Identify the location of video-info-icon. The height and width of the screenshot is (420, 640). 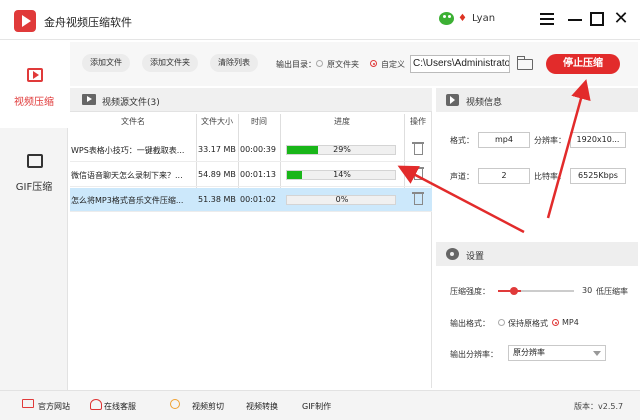
(452, 100).